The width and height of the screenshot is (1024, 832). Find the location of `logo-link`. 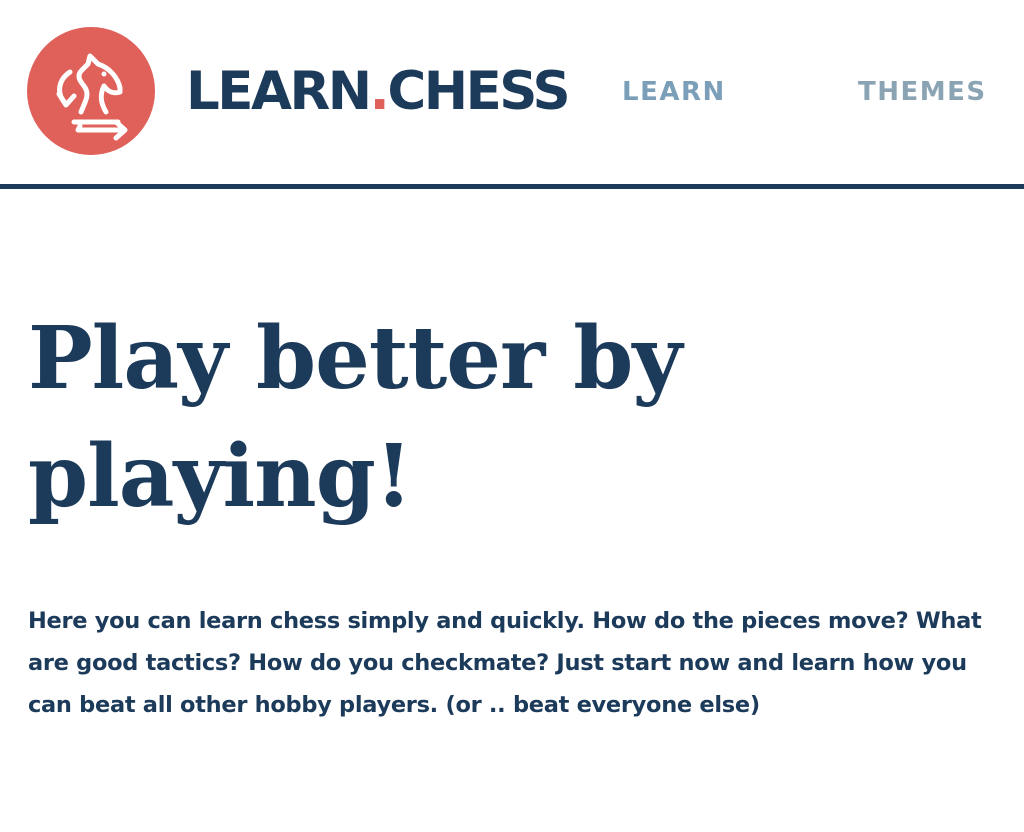

logo-link is located at coordinates (91, 91).